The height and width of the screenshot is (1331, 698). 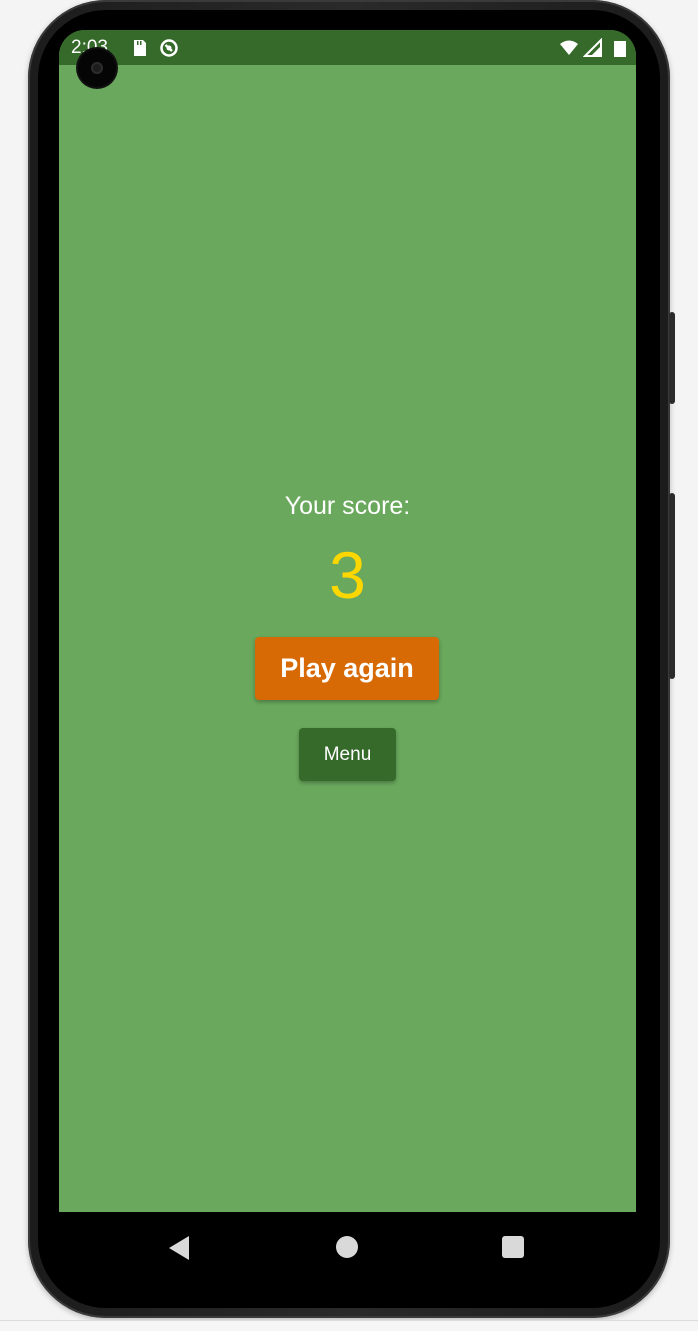 I want to click on home-icon, so click(x=347, y=1247).